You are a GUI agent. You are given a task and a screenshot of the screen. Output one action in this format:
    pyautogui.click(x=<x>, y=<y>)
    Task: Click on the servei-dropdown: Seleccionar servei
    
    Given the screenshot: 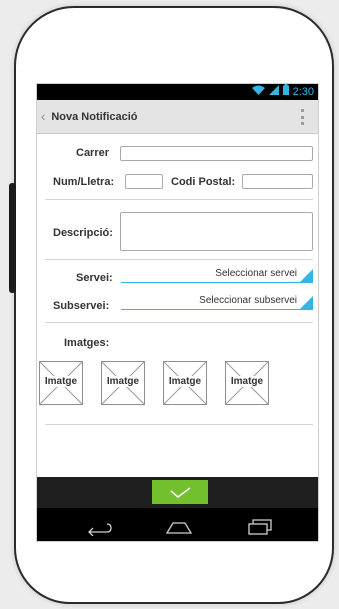 What is the action you would take?
    pyautogui.click(x=217, y=275)
    